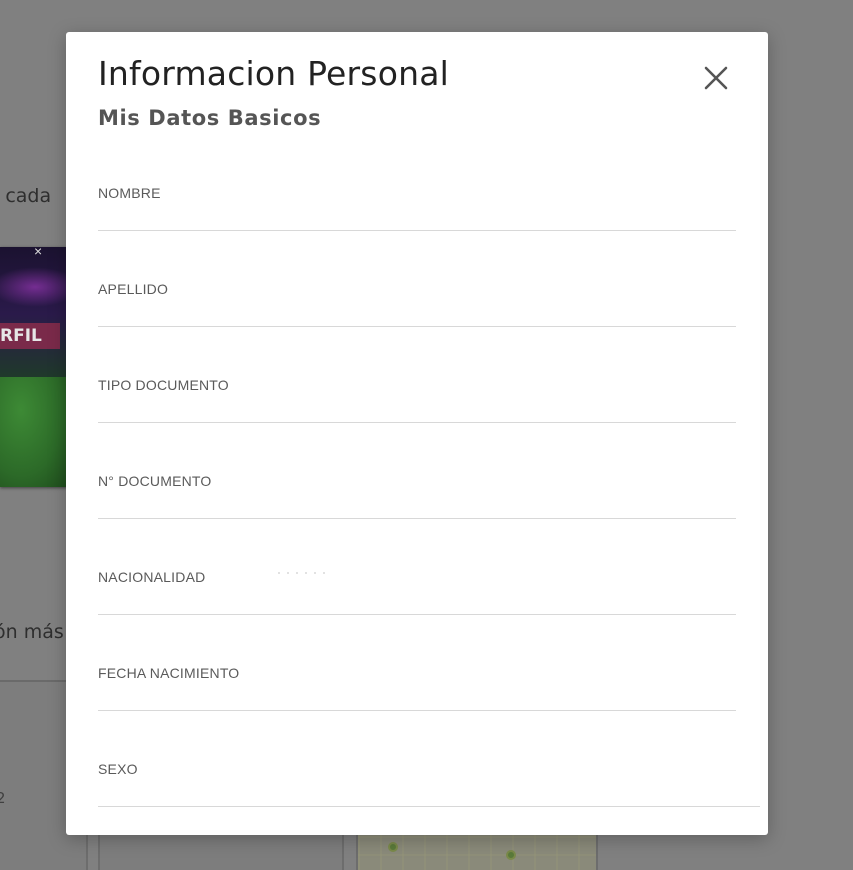 The width and height of the screenshot is (853, 870). I want to click on banner-glow, so click(35, 287).